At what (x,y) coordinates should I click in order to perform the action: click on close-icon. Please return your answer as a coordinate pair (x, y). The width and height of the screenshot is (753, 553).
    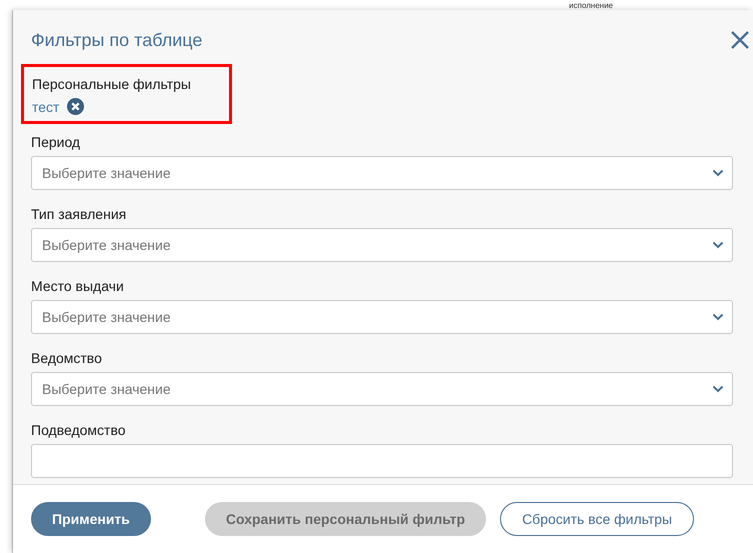
    Looking at the image, I should click on (740, 40).